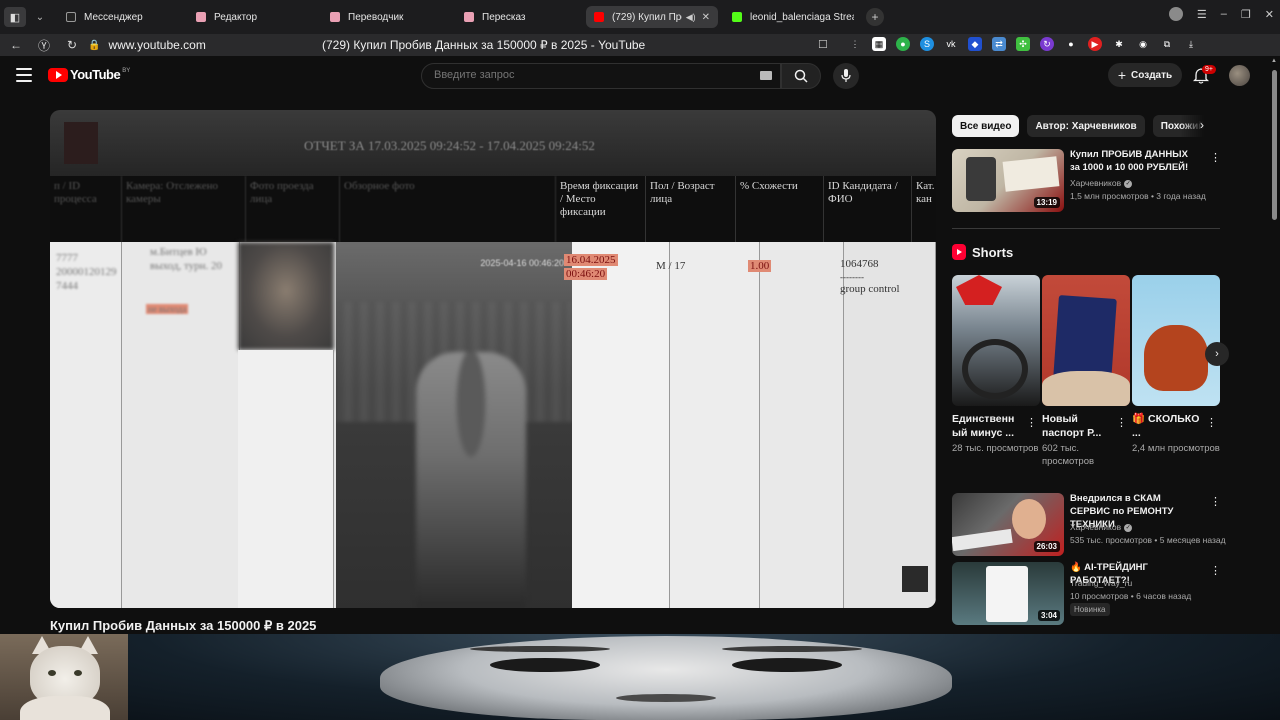  What do you see at coordinates (78, 673) in the screenshot?
I see `cat-eye-right` at bounding box center [78, 673].